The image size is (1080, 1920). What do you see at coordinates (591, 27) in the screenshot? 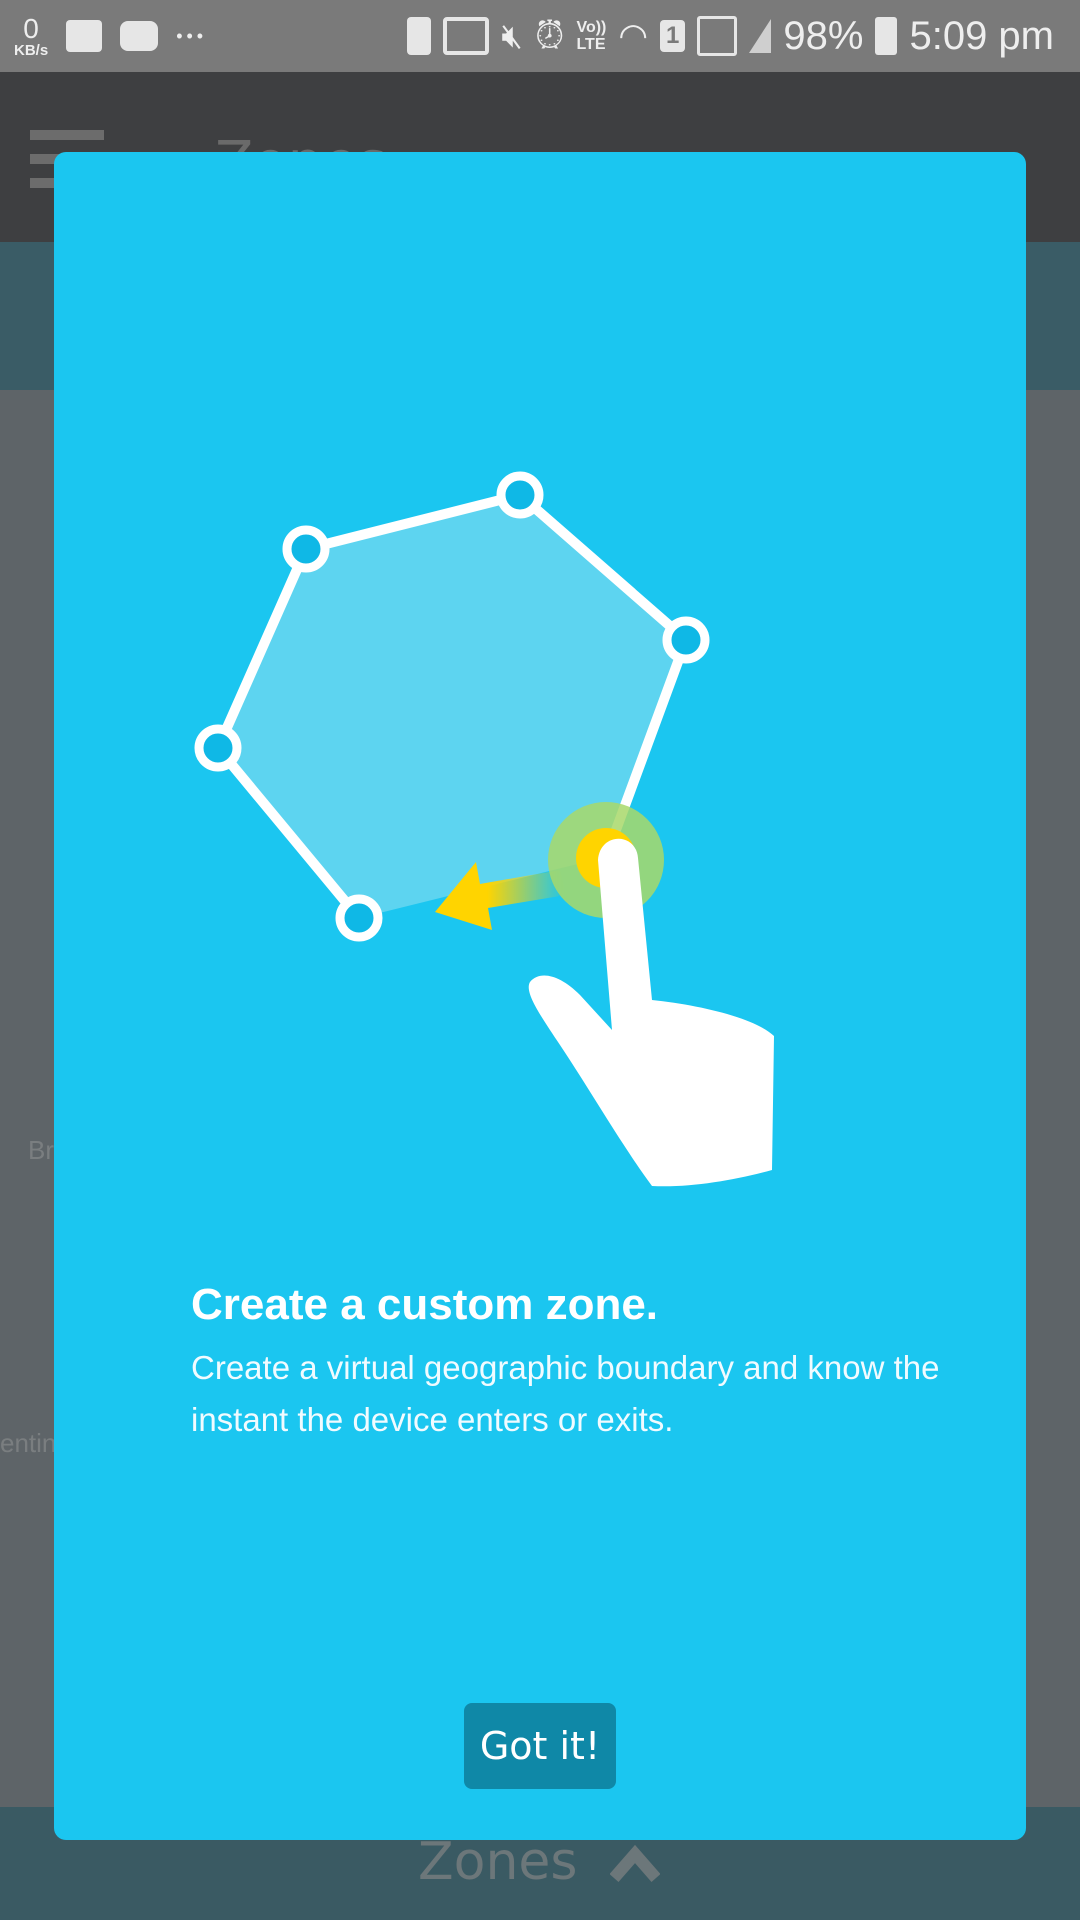
I see `volte-label: Vo))` at bounding box center [591, 27].